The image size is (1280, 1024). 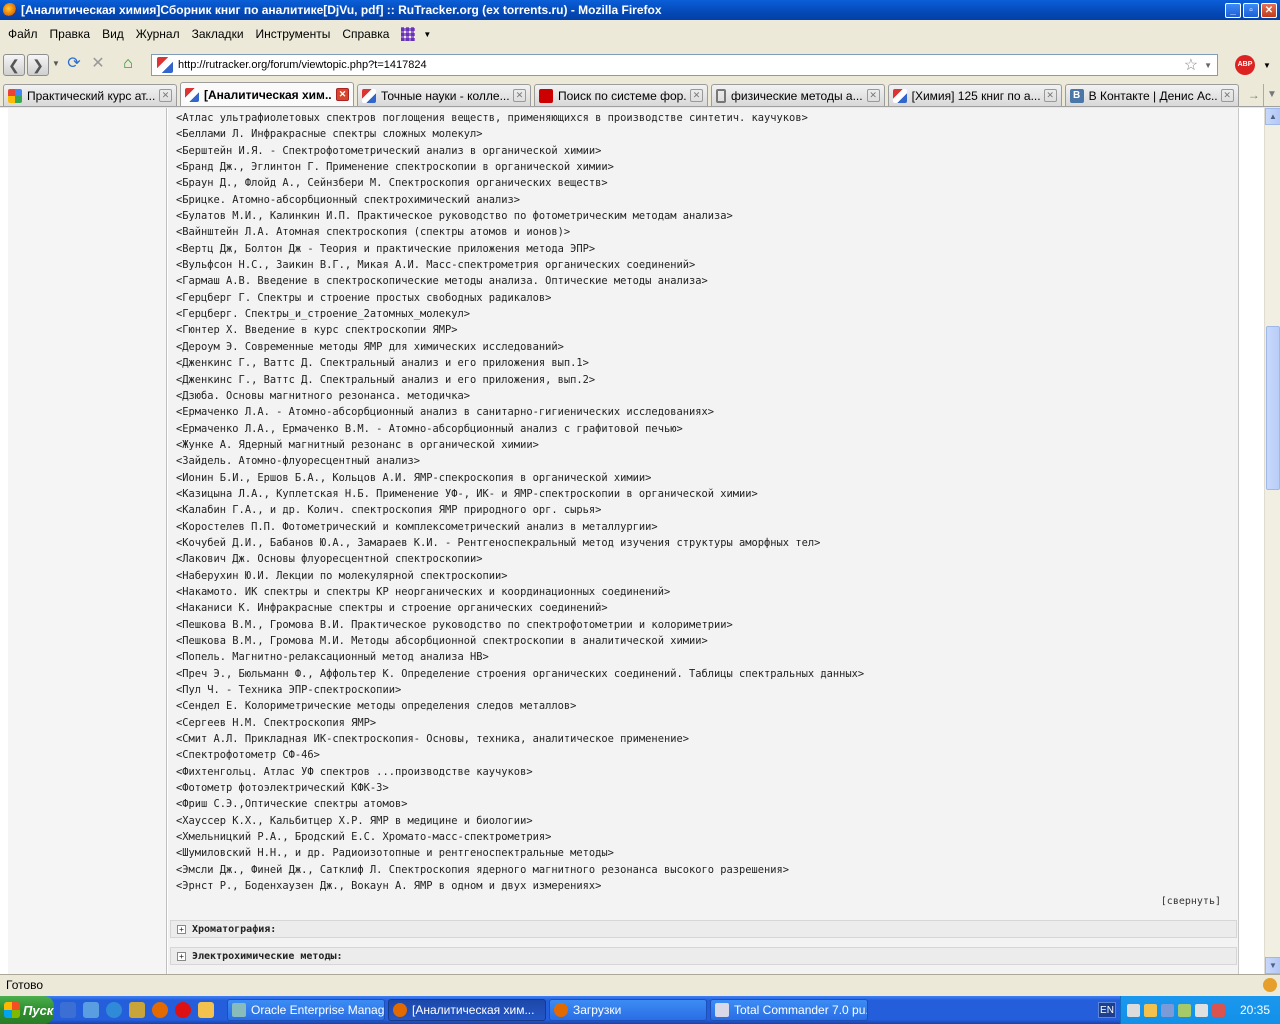 What do you see at coordinates (1254, 95) in the screenshot?
I see `tab-scroll-arrow-icon: →` at bounding box center [1254, 95].